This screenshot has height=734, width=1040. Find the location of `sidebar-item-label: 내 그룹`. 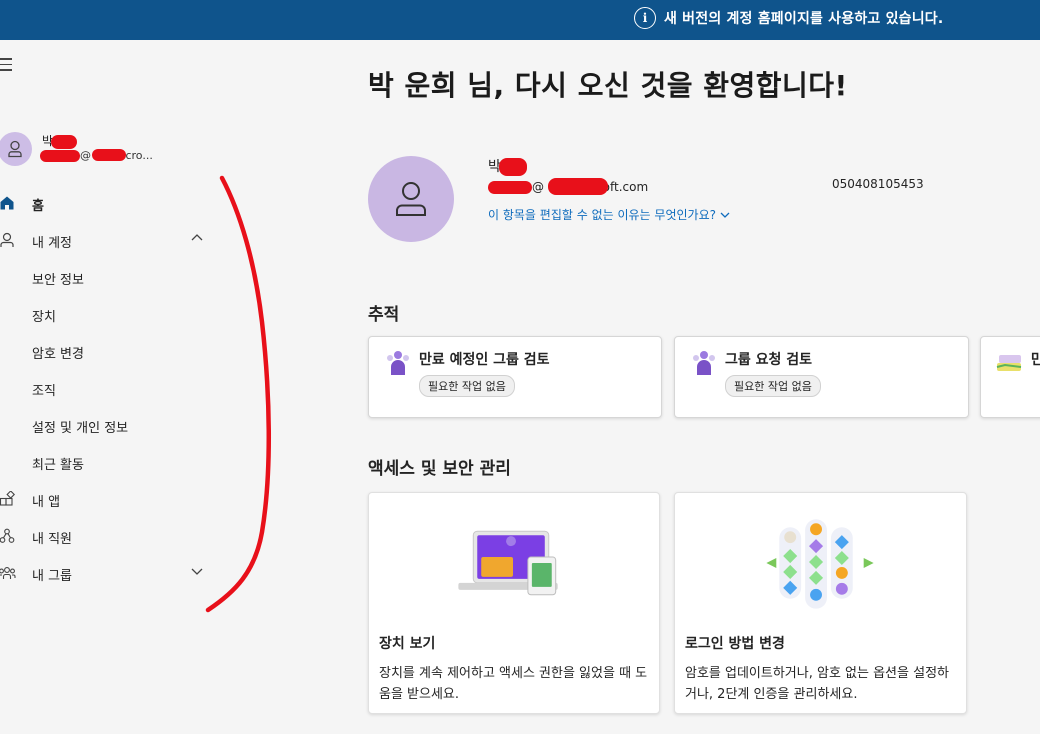

sidebar-item-label: 내 그룹 is located at coordinates (52, 576).